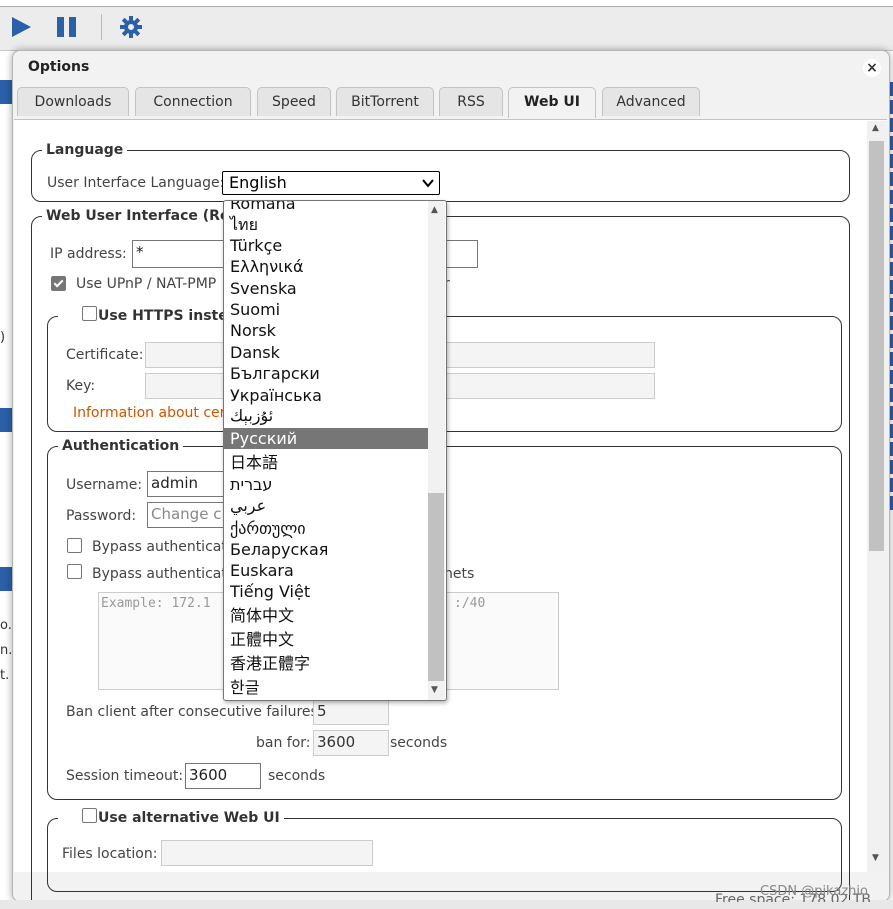 The width and height of the screenshot is (893, 909). Describe the element at coordinates (351, 712) in the screenshot. I see `ban-failures-input: 5` at that location.